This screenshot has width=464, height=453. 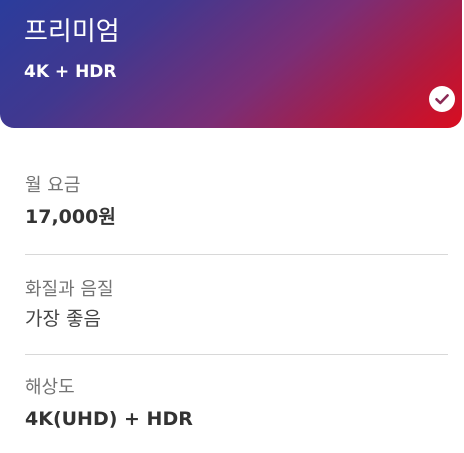 What do you see at coordinates (50, 387) in the screenshot?
I see `resolution-label: 해상도` at bounding box center [50, 387].